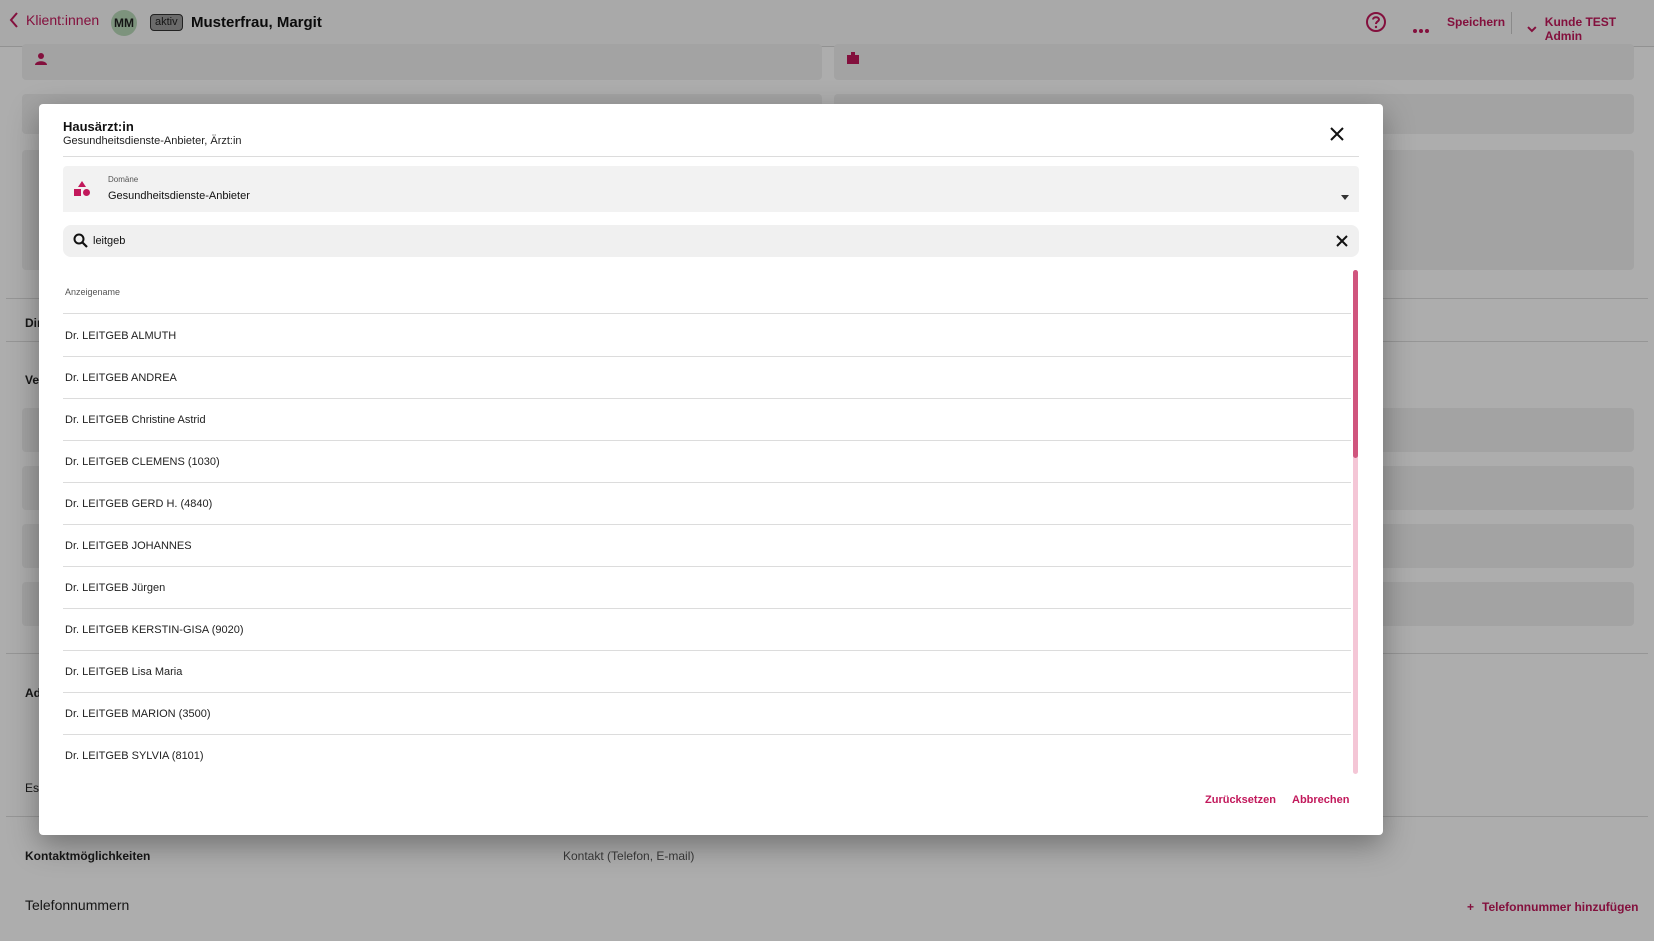 The width and height of the screenshot is (1654, 941). I want to click on results-column-header: Anzeigename, so click(707, 292).